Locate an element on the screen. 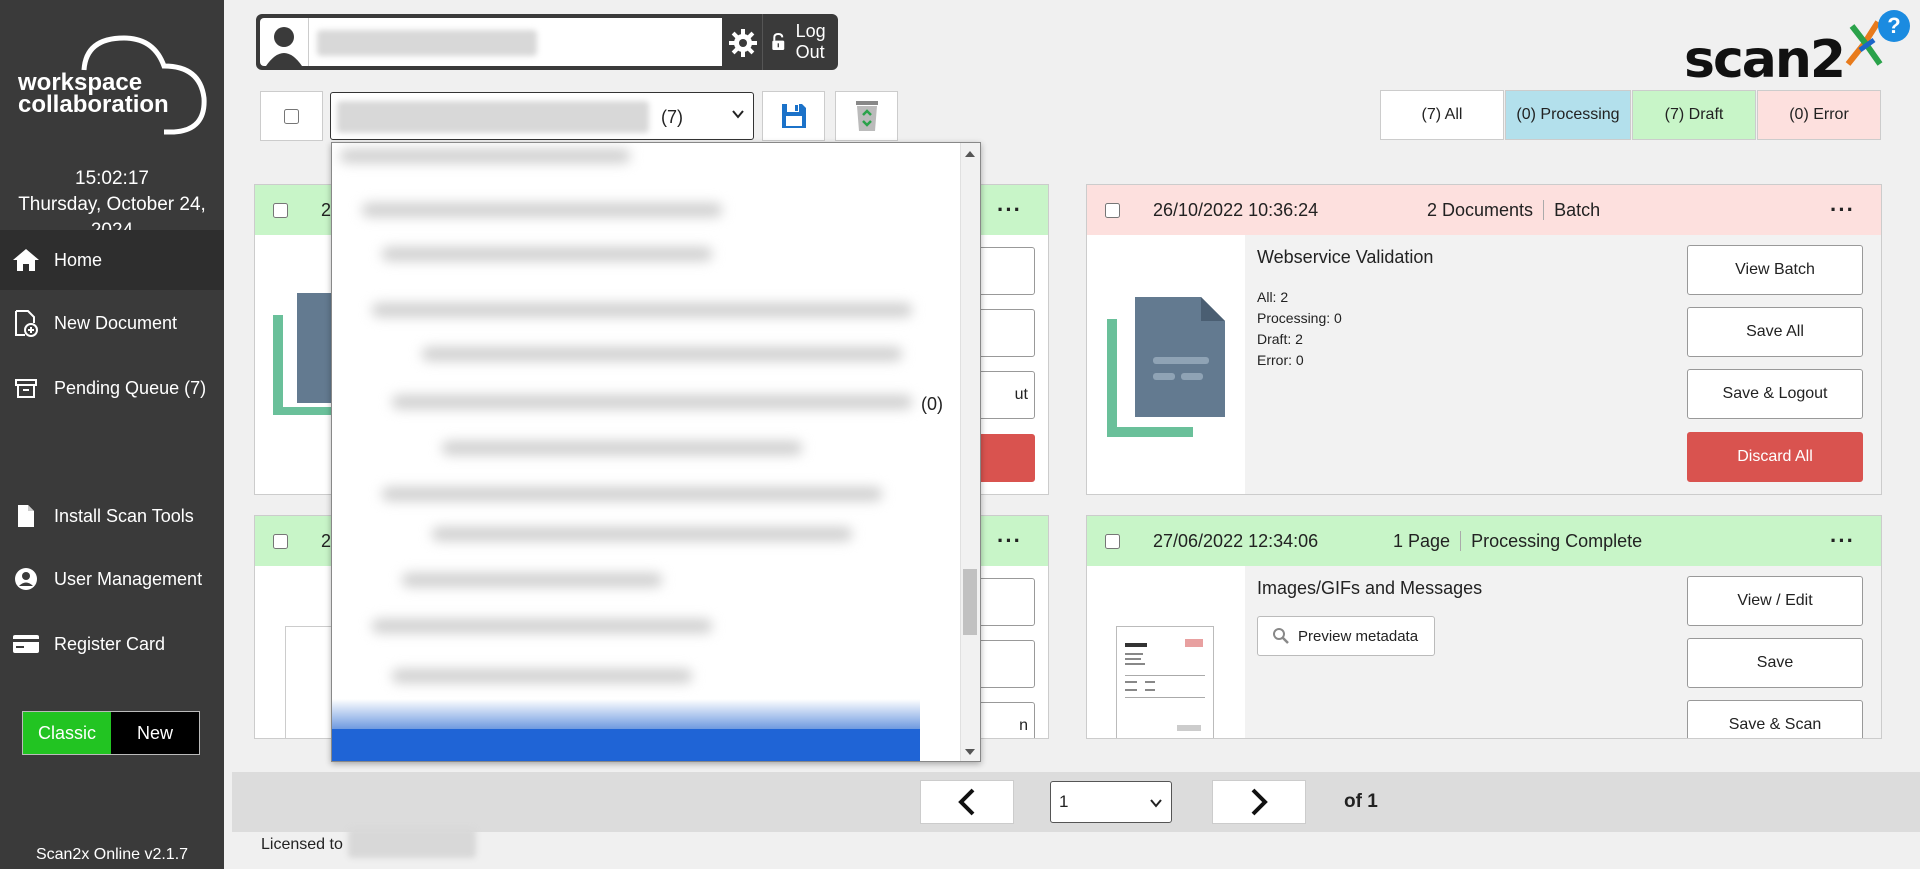 The width and height of the screenshot is (1920, 869). brand-text: scan2 is located at coordinates (1765, 60).